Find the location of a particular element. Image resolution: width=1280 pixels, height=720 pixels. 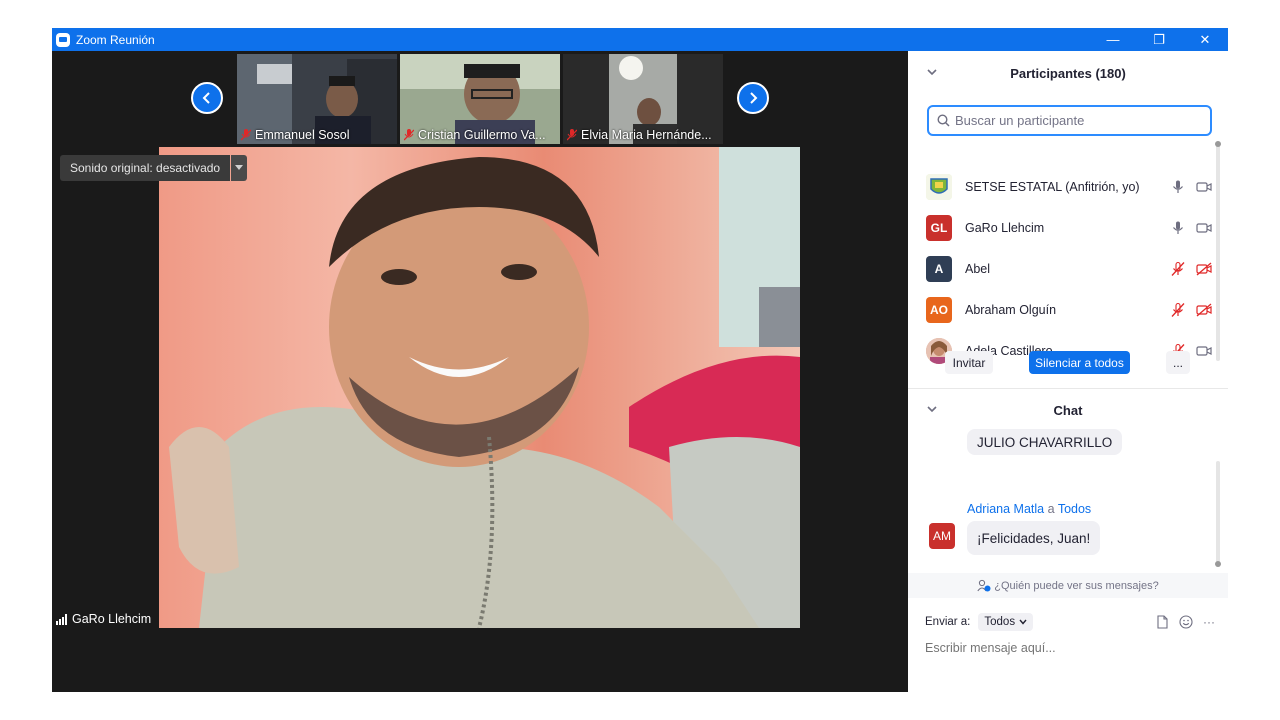

chat-connector: a is located at coordinates (1051, 509).